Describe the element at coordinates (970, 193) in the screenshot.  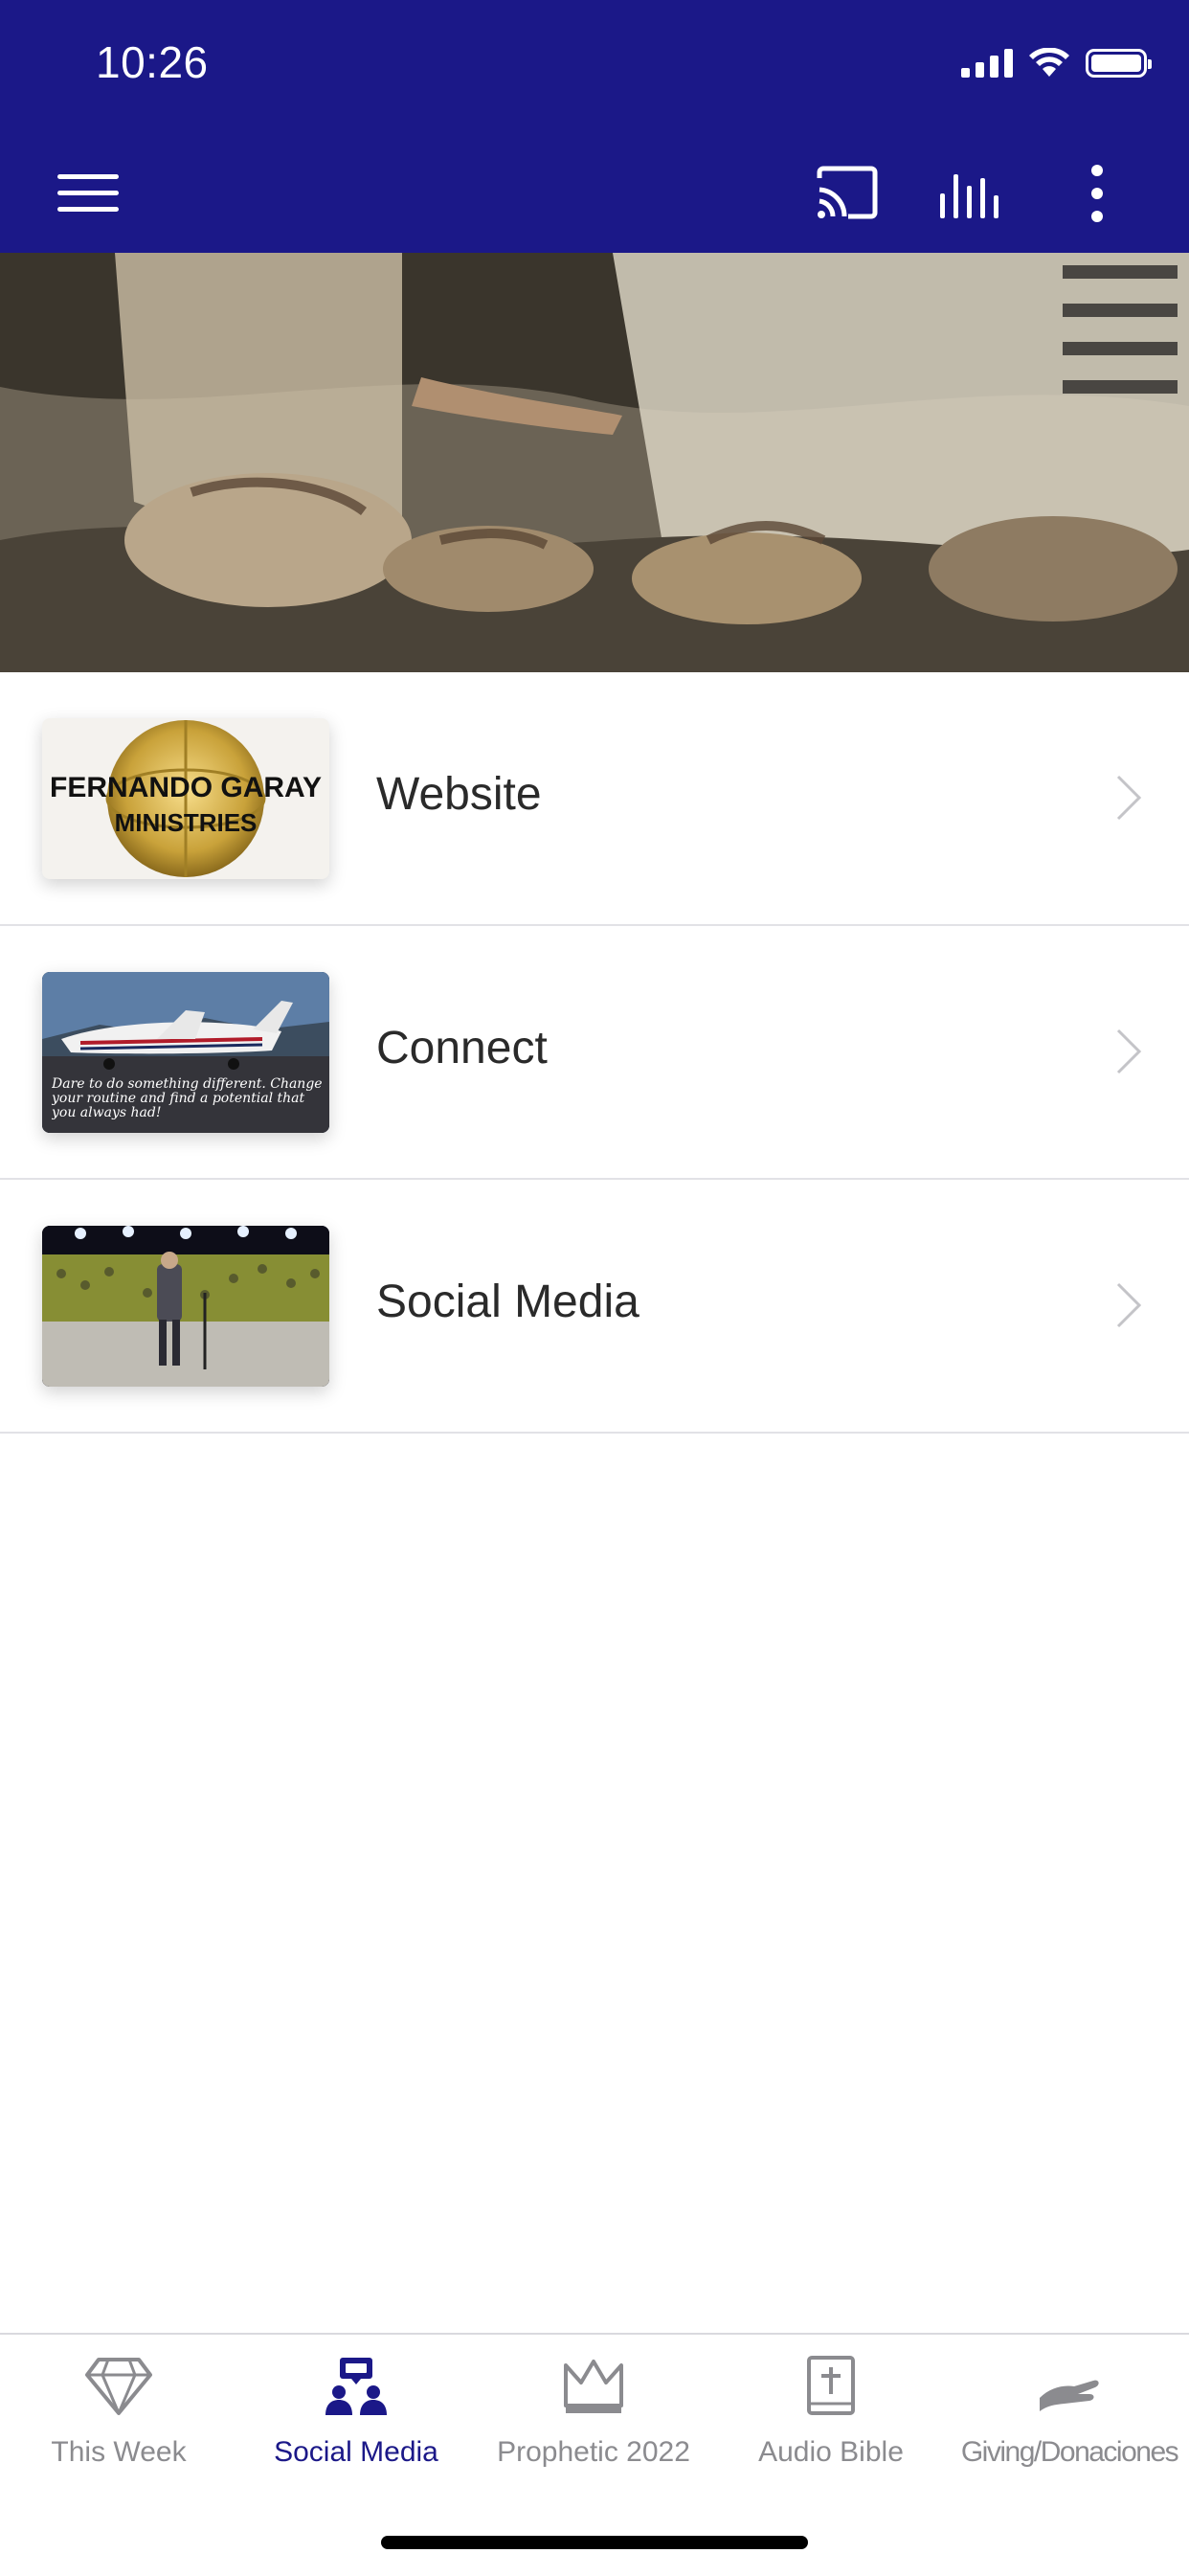
I see `audio-bars-icon` at that location.